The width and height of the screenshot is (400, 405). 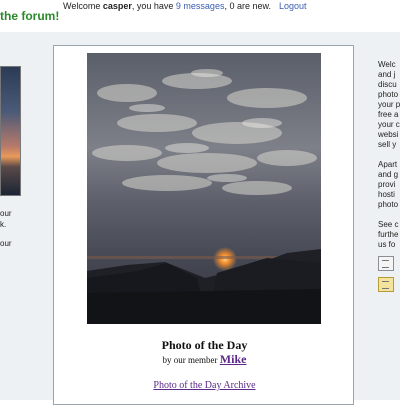 I want to click on left-thumbnail-image, so click(x=10, y=131).